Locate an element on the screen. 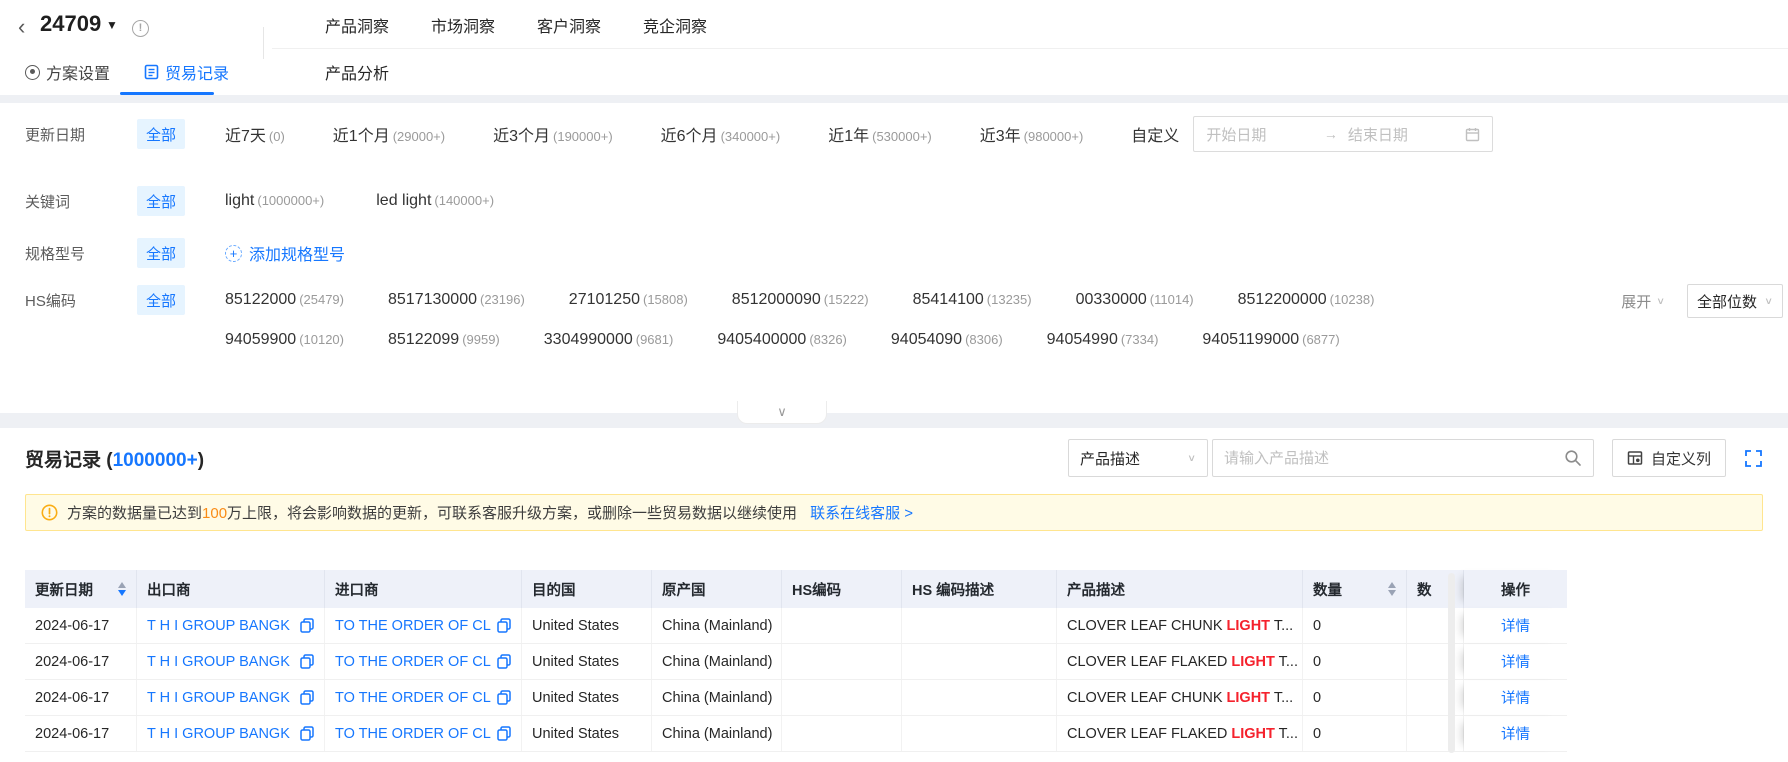 Image resolution: width=1788 pixels, height=762 pixels. tab-product-analysis: 产品分析 is located at coordinates (357, 72).